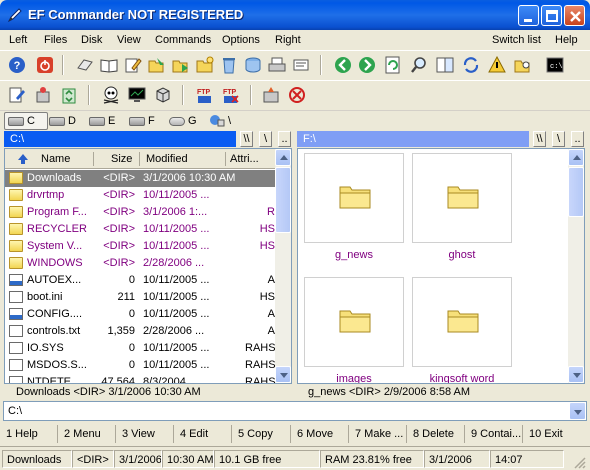 This screenshot has height=470, width=590. I want to click on find-icon, so click(419, 65).